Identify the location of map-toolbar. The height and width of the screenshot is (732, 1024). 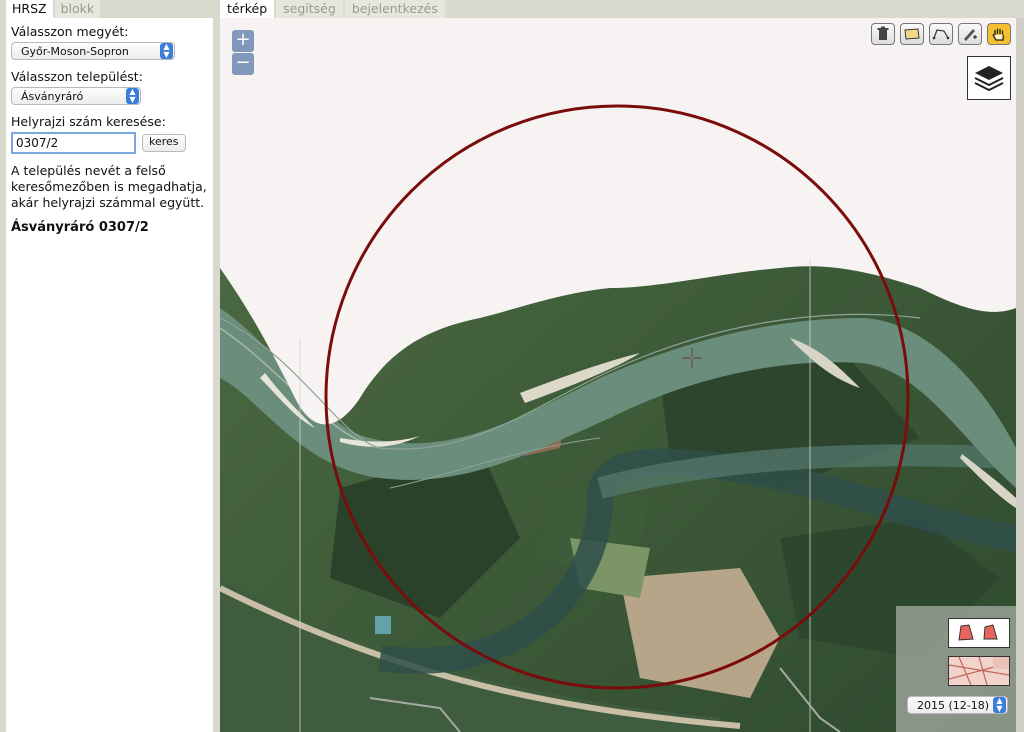
(941, 34).